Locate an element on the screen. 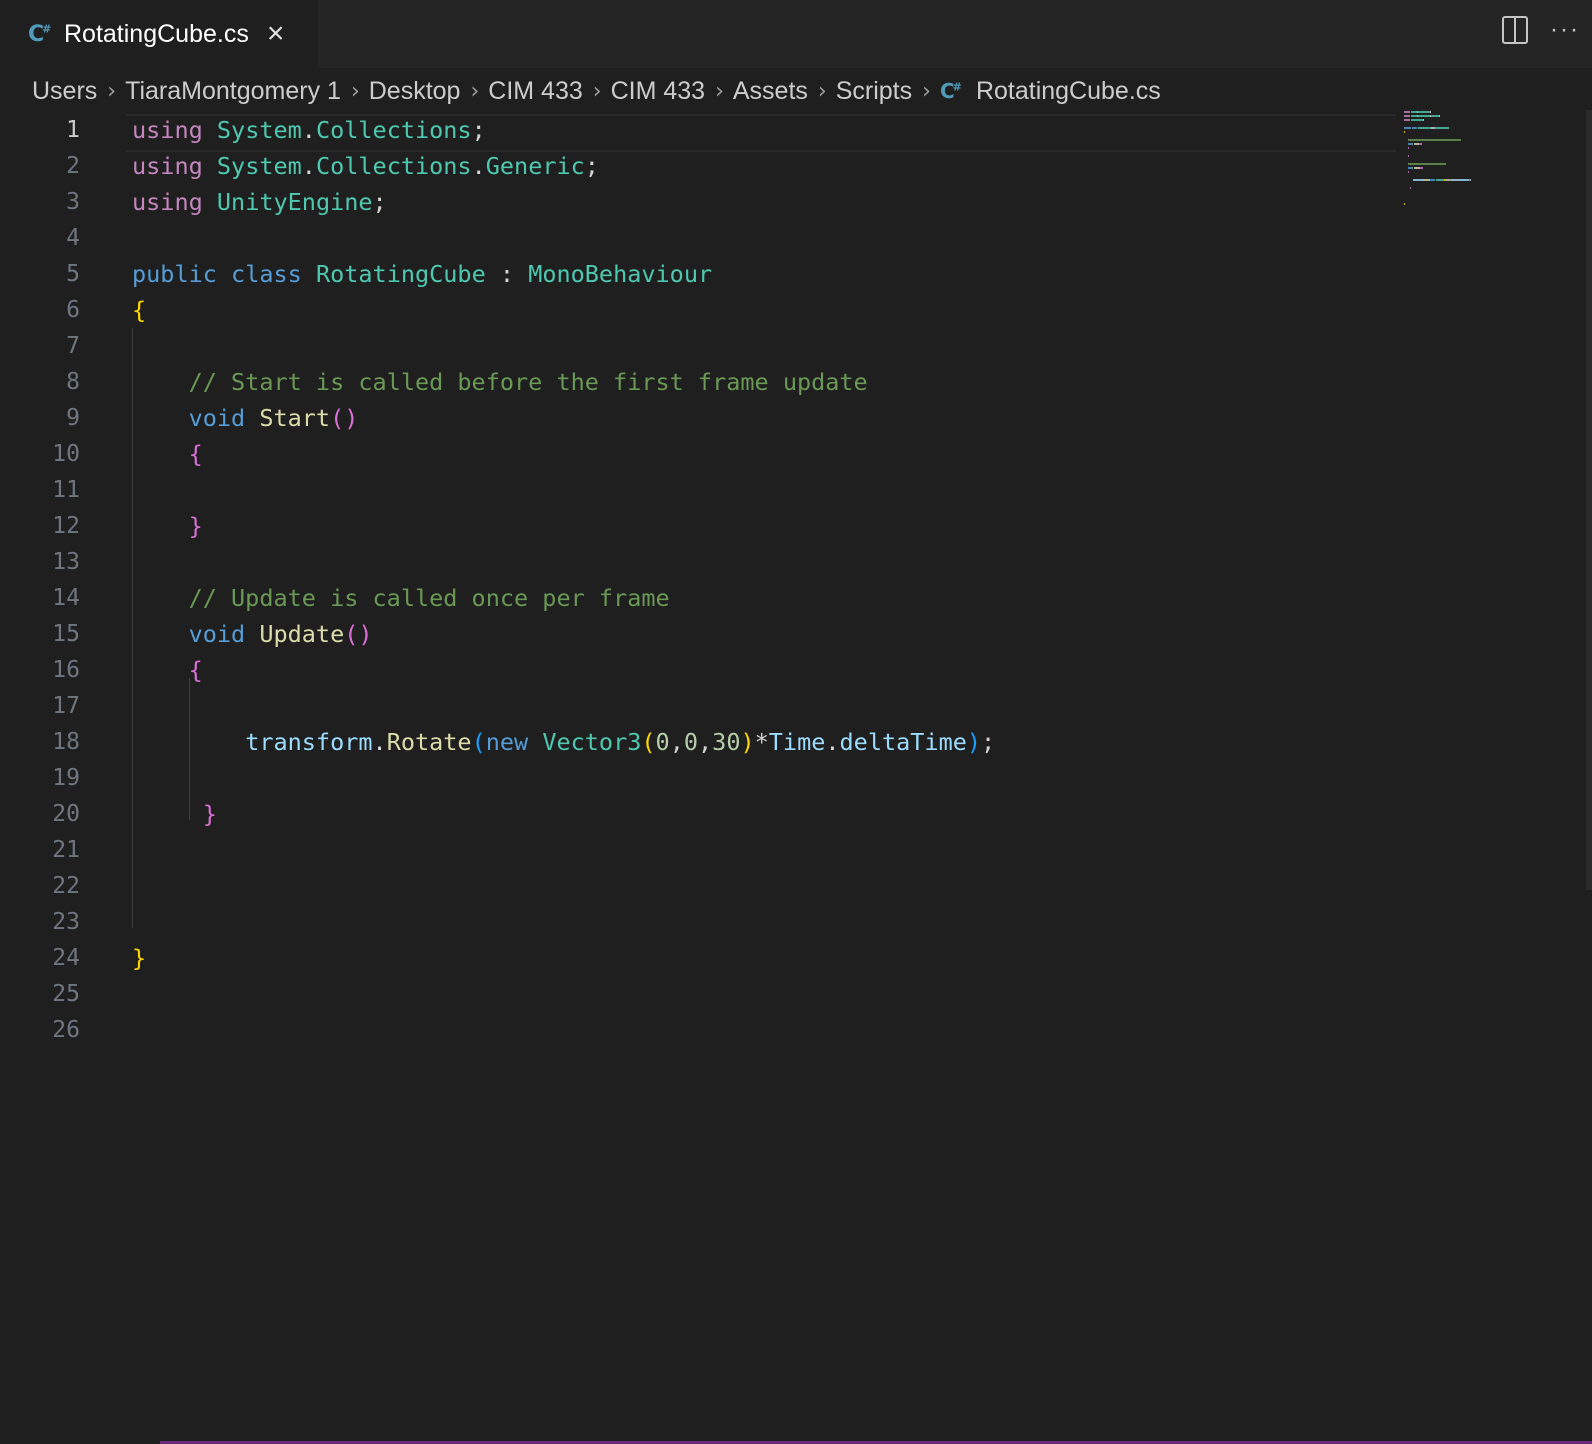 The width and height of the screenshot is (1592, 1444). code-token: . is located at coordinates (832, 742).